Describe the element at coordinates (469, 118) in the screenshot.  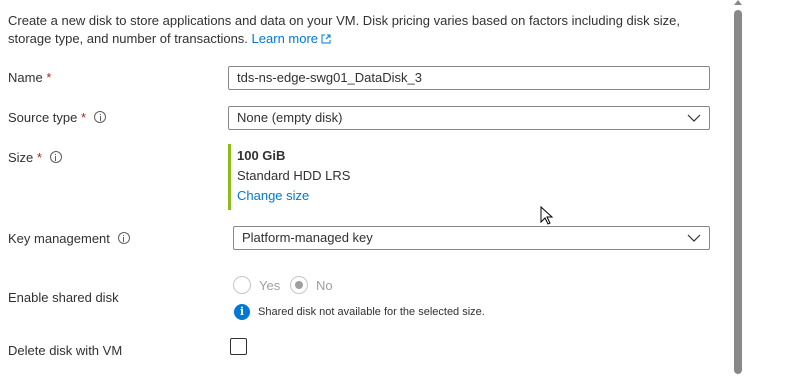
I see `source-type-dropdown: None (empty disk)` at that location.